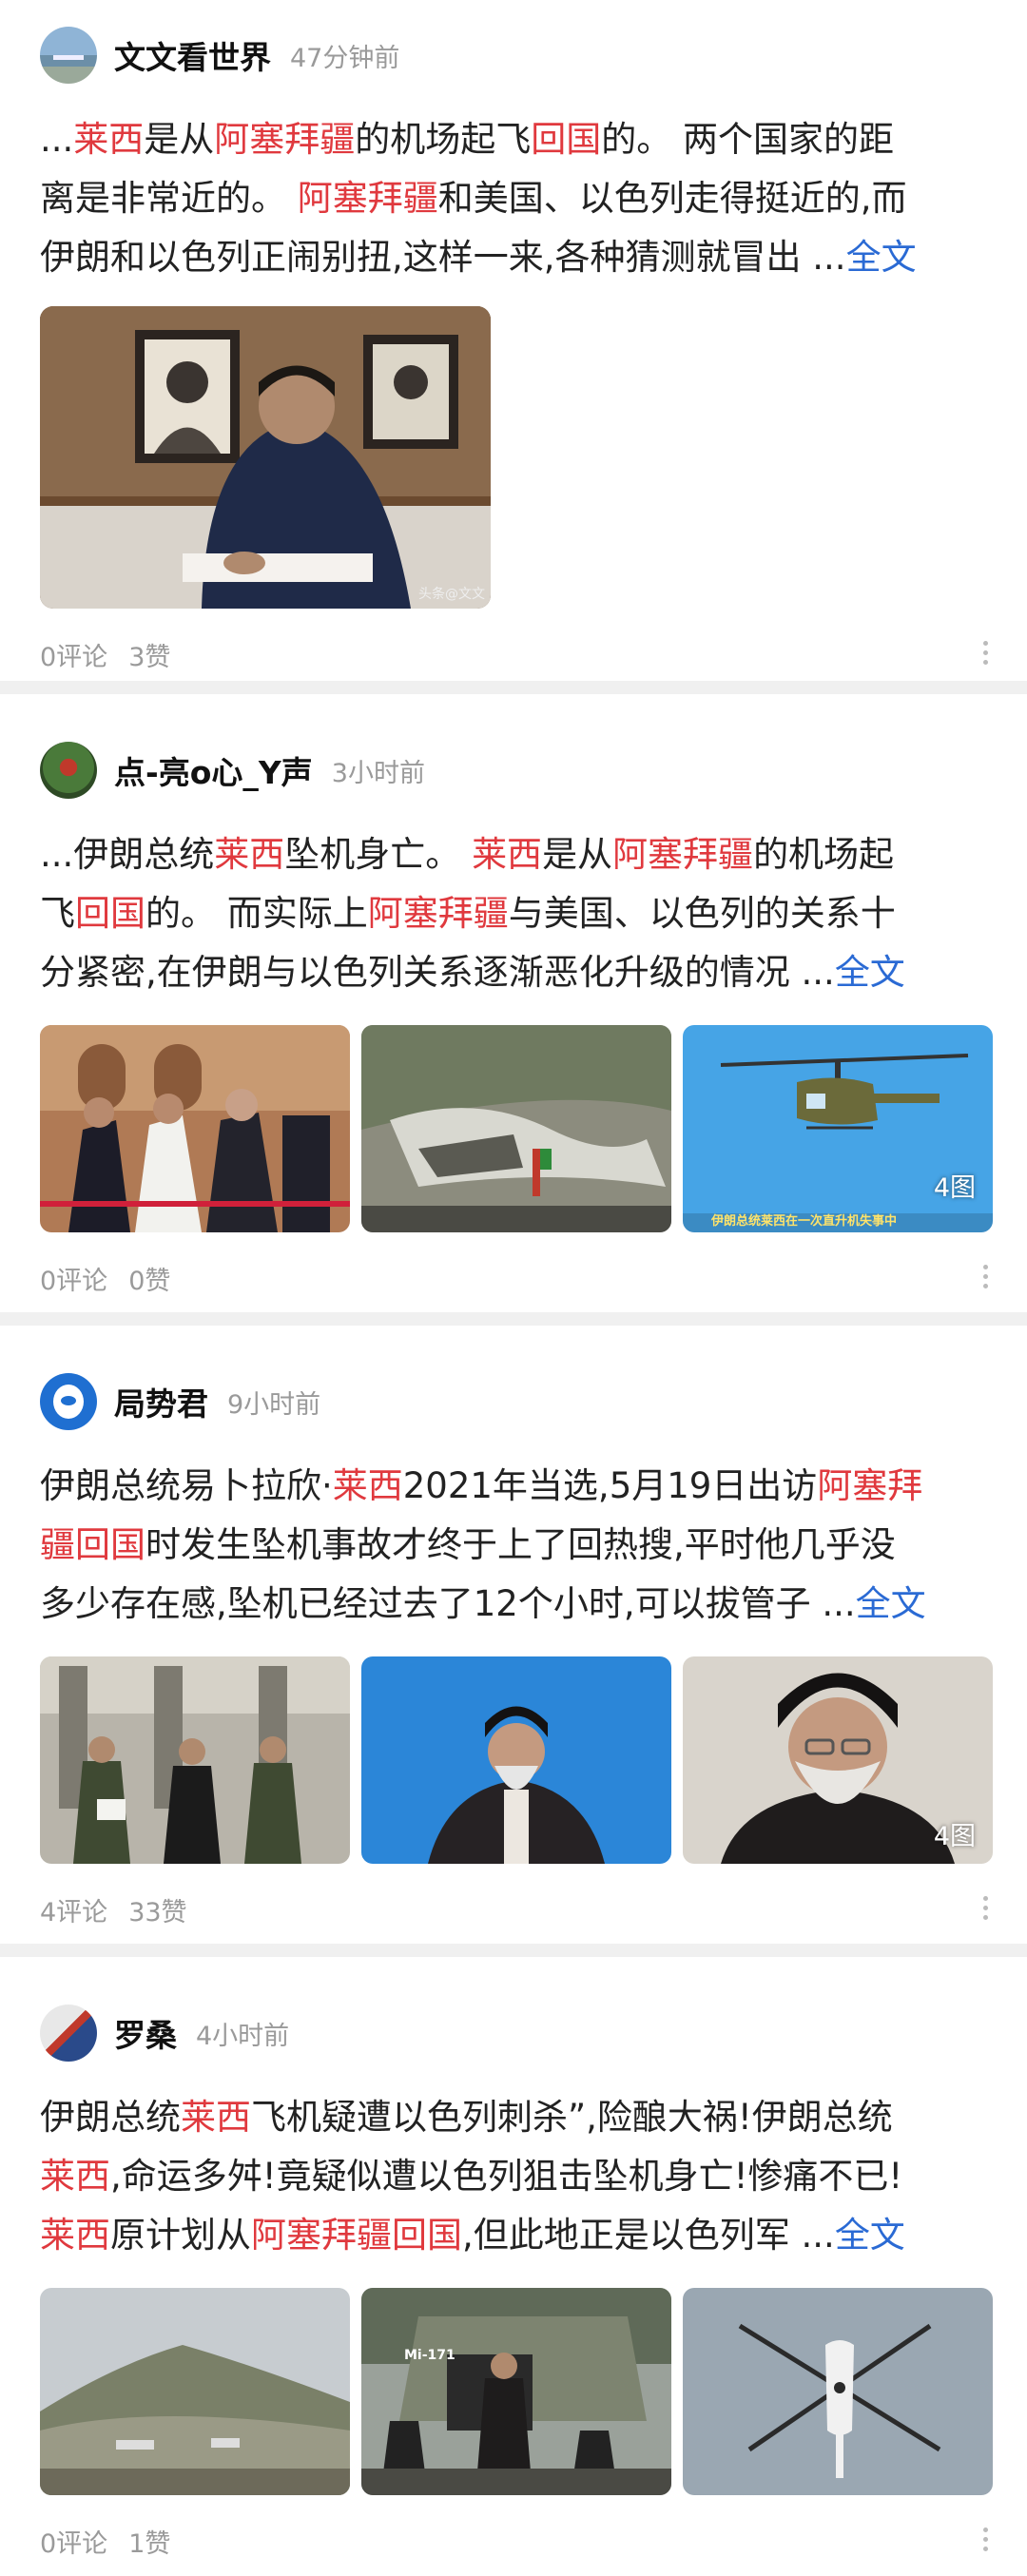  I want to click on excerpt-line: 伊朗总统易卜拉欣·莱西2021年当选,5月19日出访阿塞拜, so click(515, 1486).